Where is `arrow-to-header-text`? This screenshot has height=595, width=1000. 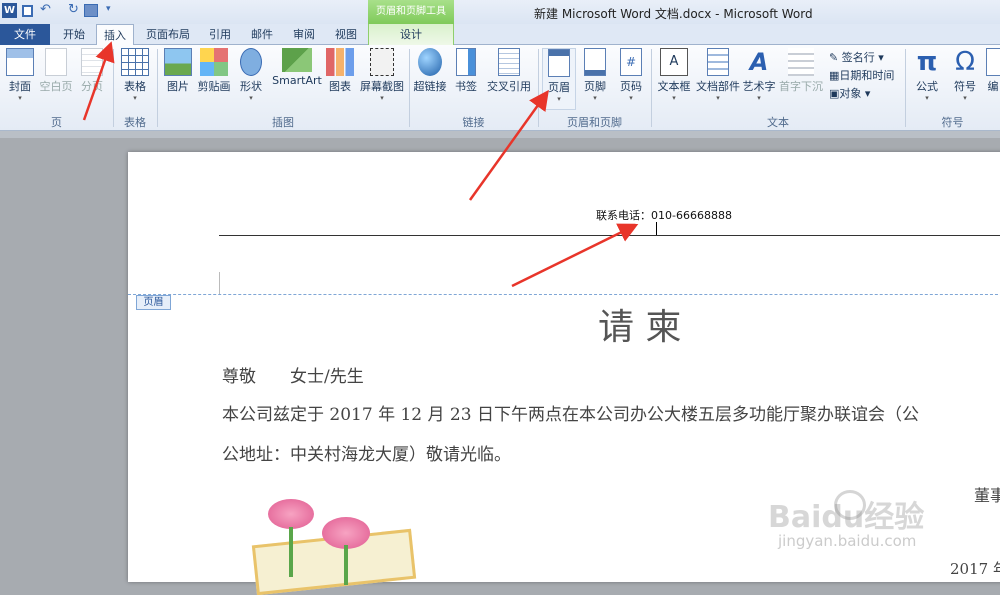
arrow-to-header-text is located at coordinates (575, 255).